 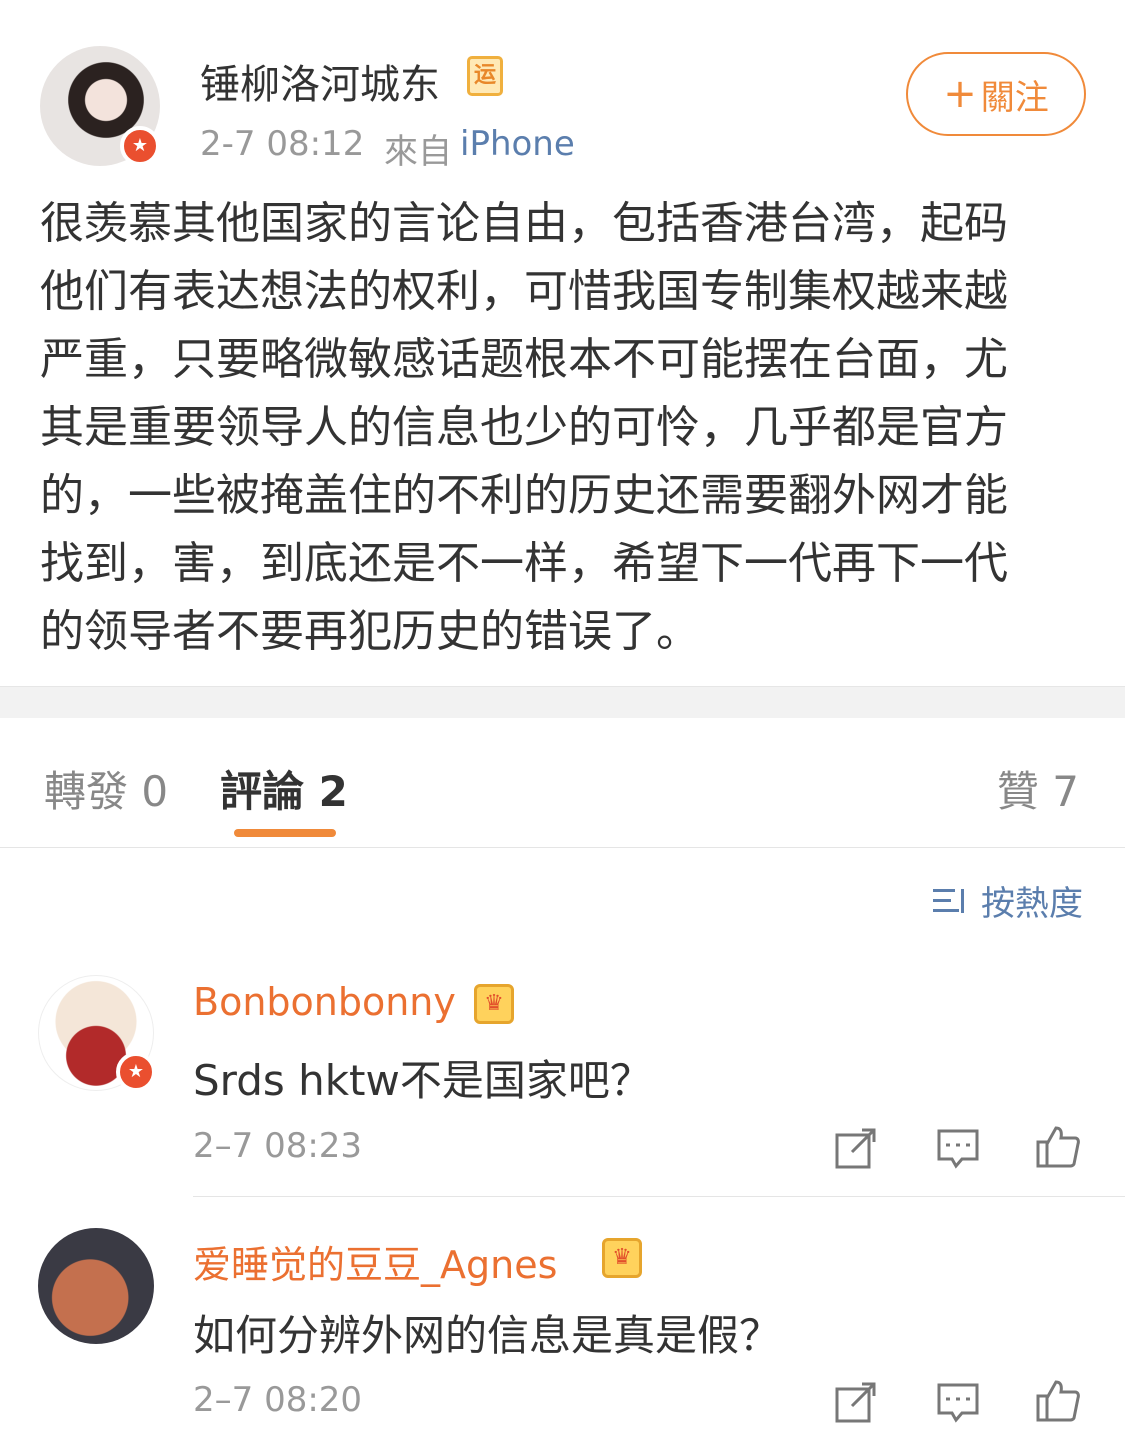 I want to click on section-divider, so click(x=562, y=702).